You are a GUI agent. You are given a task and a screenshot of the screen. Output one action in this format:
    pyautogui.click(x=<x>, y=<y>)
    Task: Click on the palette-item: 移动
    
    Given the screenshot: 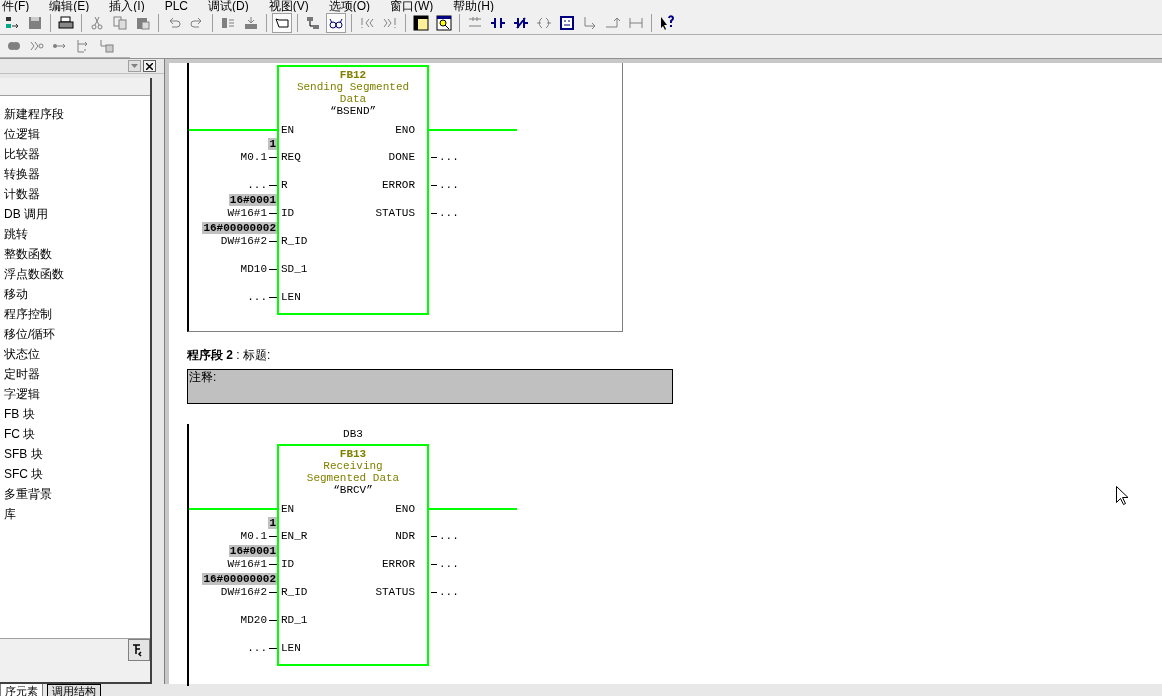 What is the action you would take?
    pyautogui.click(x=77, y=294)
    